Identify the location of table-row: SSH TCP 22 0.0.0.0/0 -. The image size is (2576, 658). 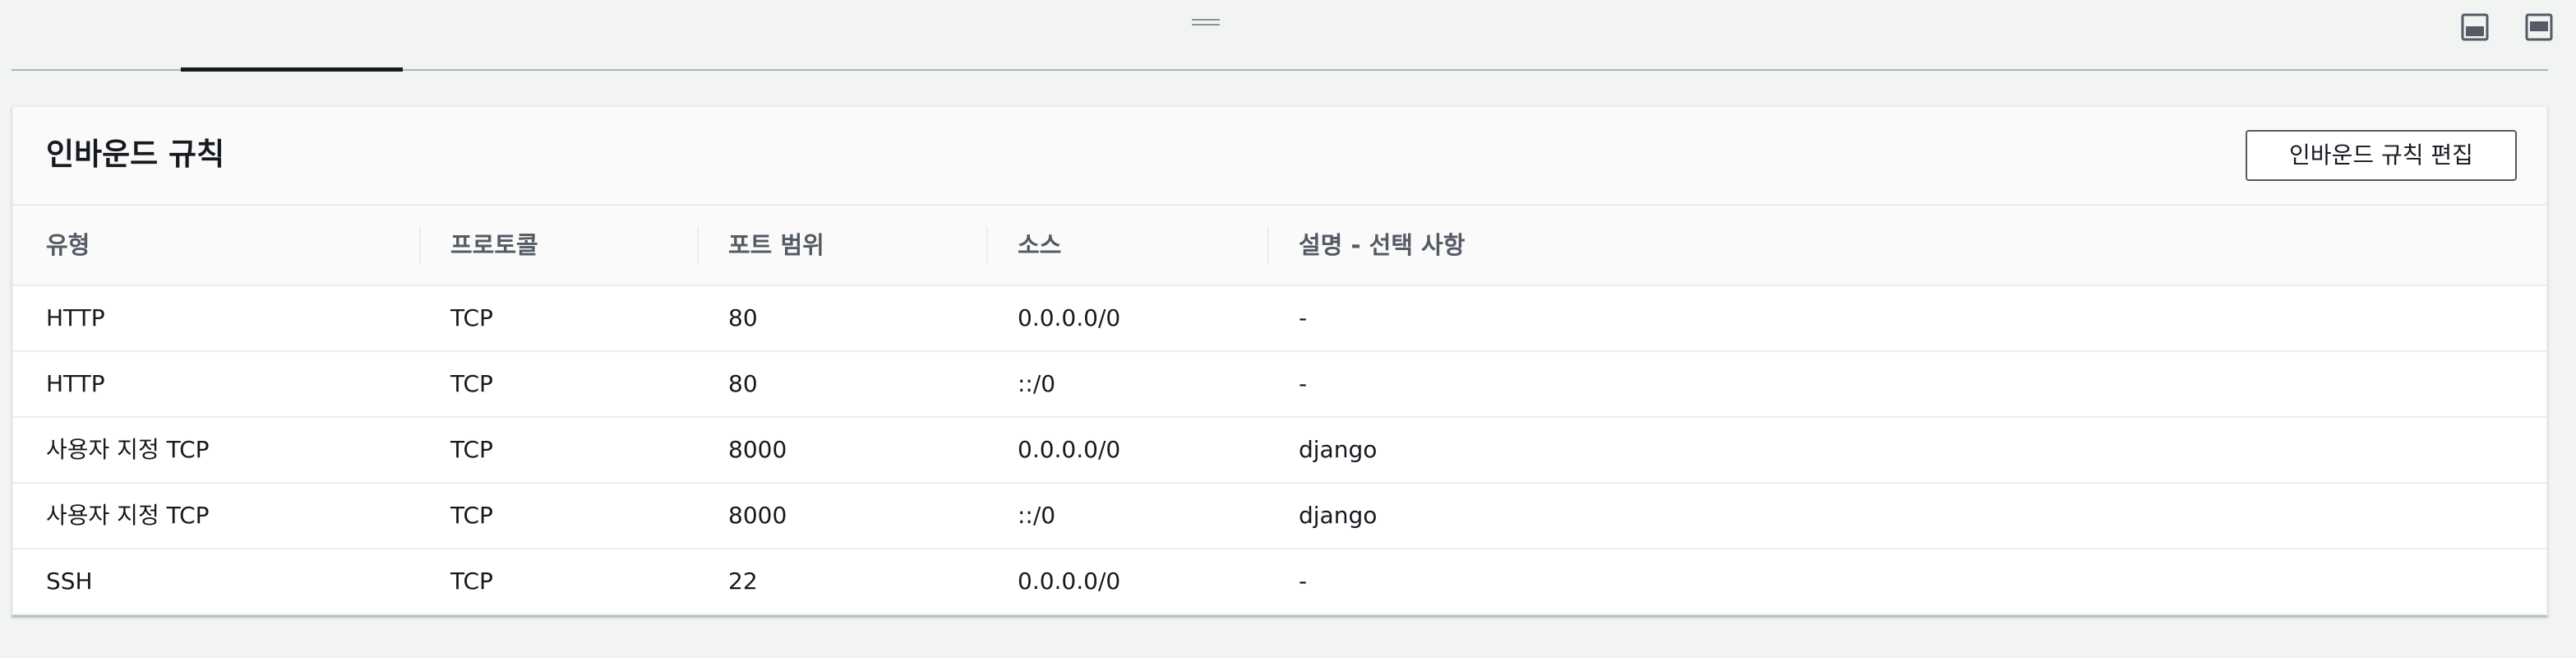
(1280, 582).